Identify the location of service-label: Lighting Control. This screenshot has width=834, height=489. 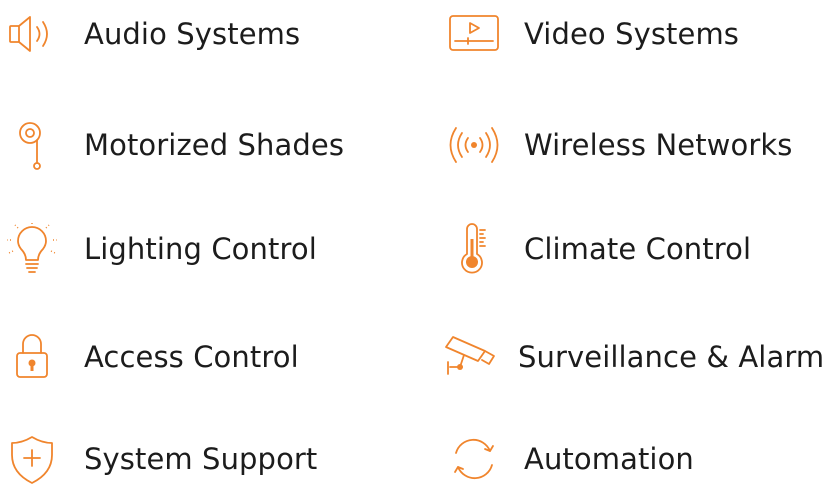
(200, 249).